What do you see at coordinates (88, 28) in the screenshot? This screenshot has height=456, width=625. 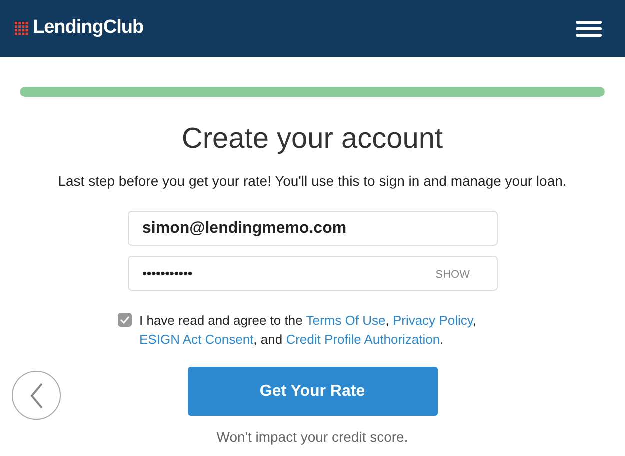 I see `logo: LendingClub` at bounding box center [88, 28].